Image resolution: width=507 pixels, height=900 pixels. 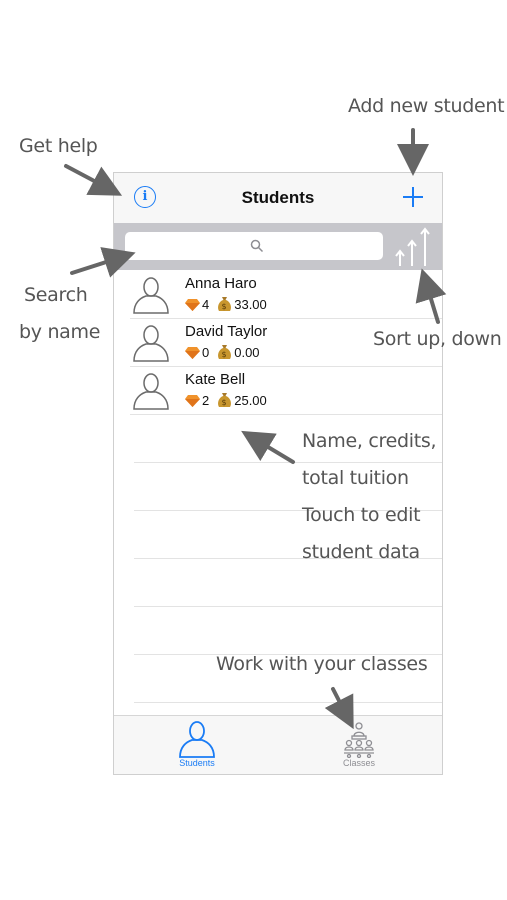 What do you see at coordinates (268, 447) in the screenshot?
I see `arrow-row` at bounding box center [268, 447].